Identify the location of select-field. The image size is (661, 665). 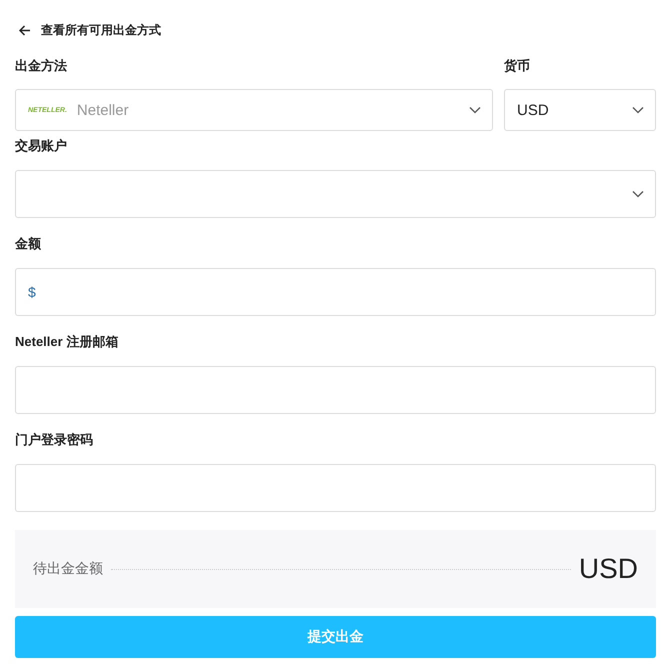
(335, 194).